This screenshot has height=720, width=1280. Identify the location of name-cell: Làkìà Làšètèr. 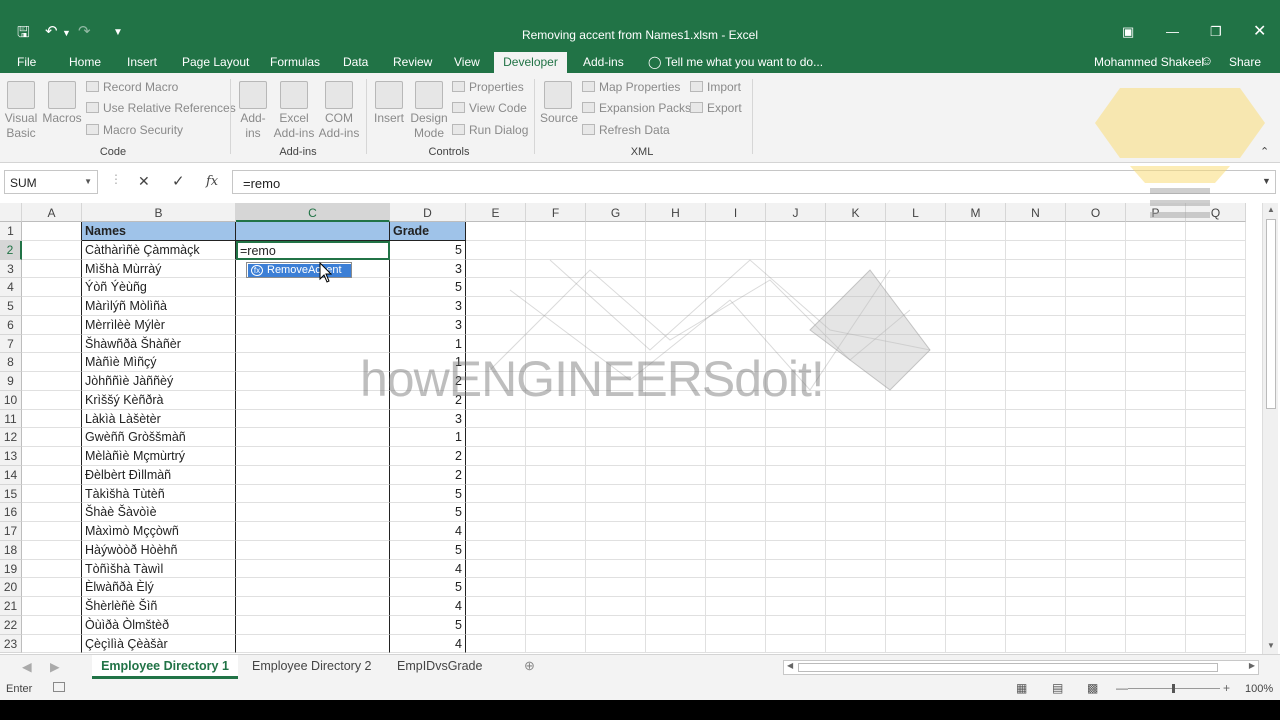
(159, 419).